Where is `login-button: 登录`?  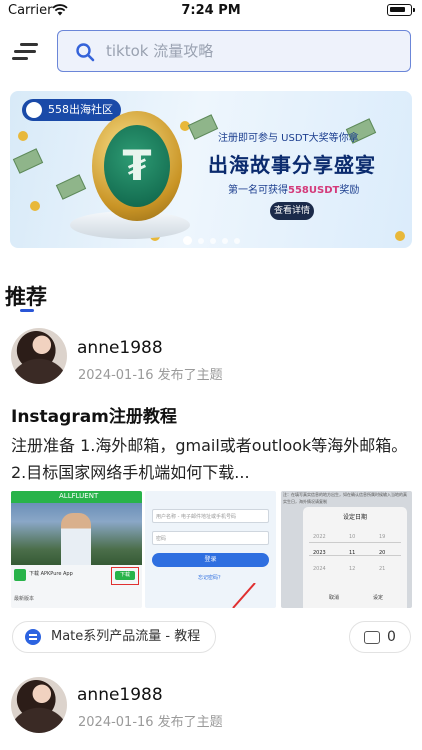
login-button: 登录 is located at coordinates (210, 560).